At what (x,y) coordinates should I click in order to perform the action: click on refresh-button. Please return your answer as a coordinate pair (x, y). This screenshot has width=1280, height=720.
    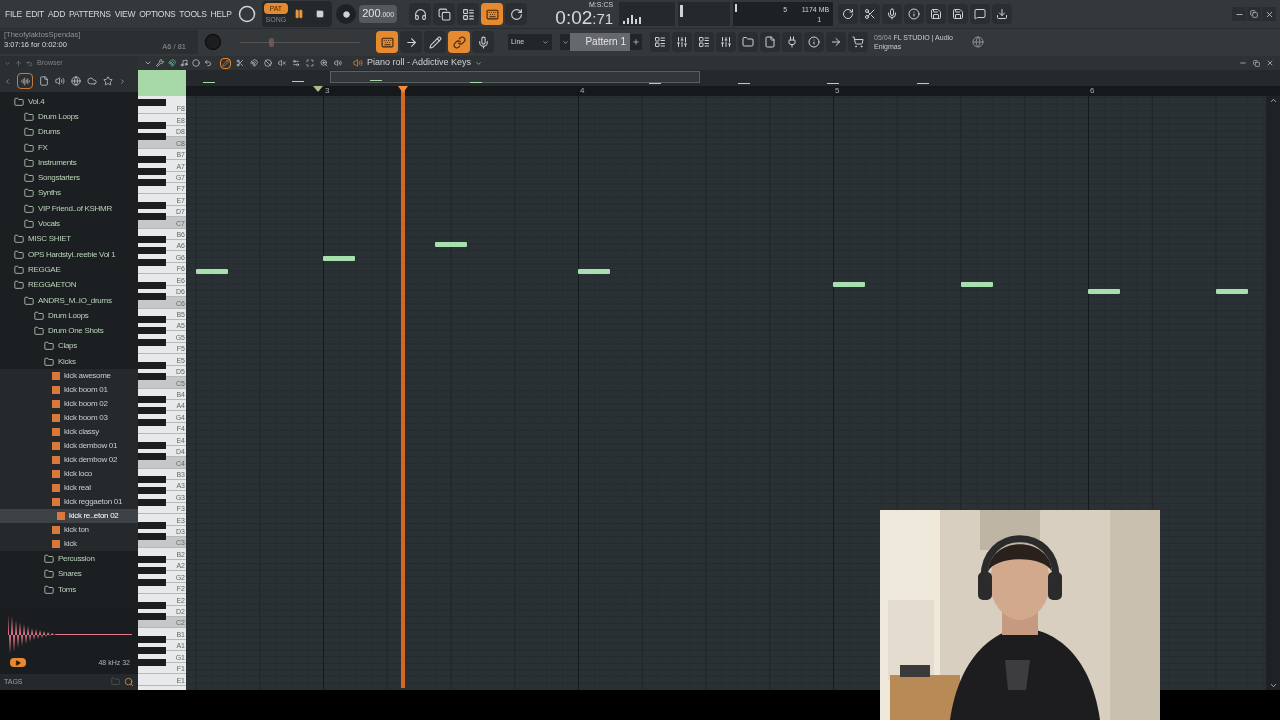
    Looking at the image, I should click on (848, 14).